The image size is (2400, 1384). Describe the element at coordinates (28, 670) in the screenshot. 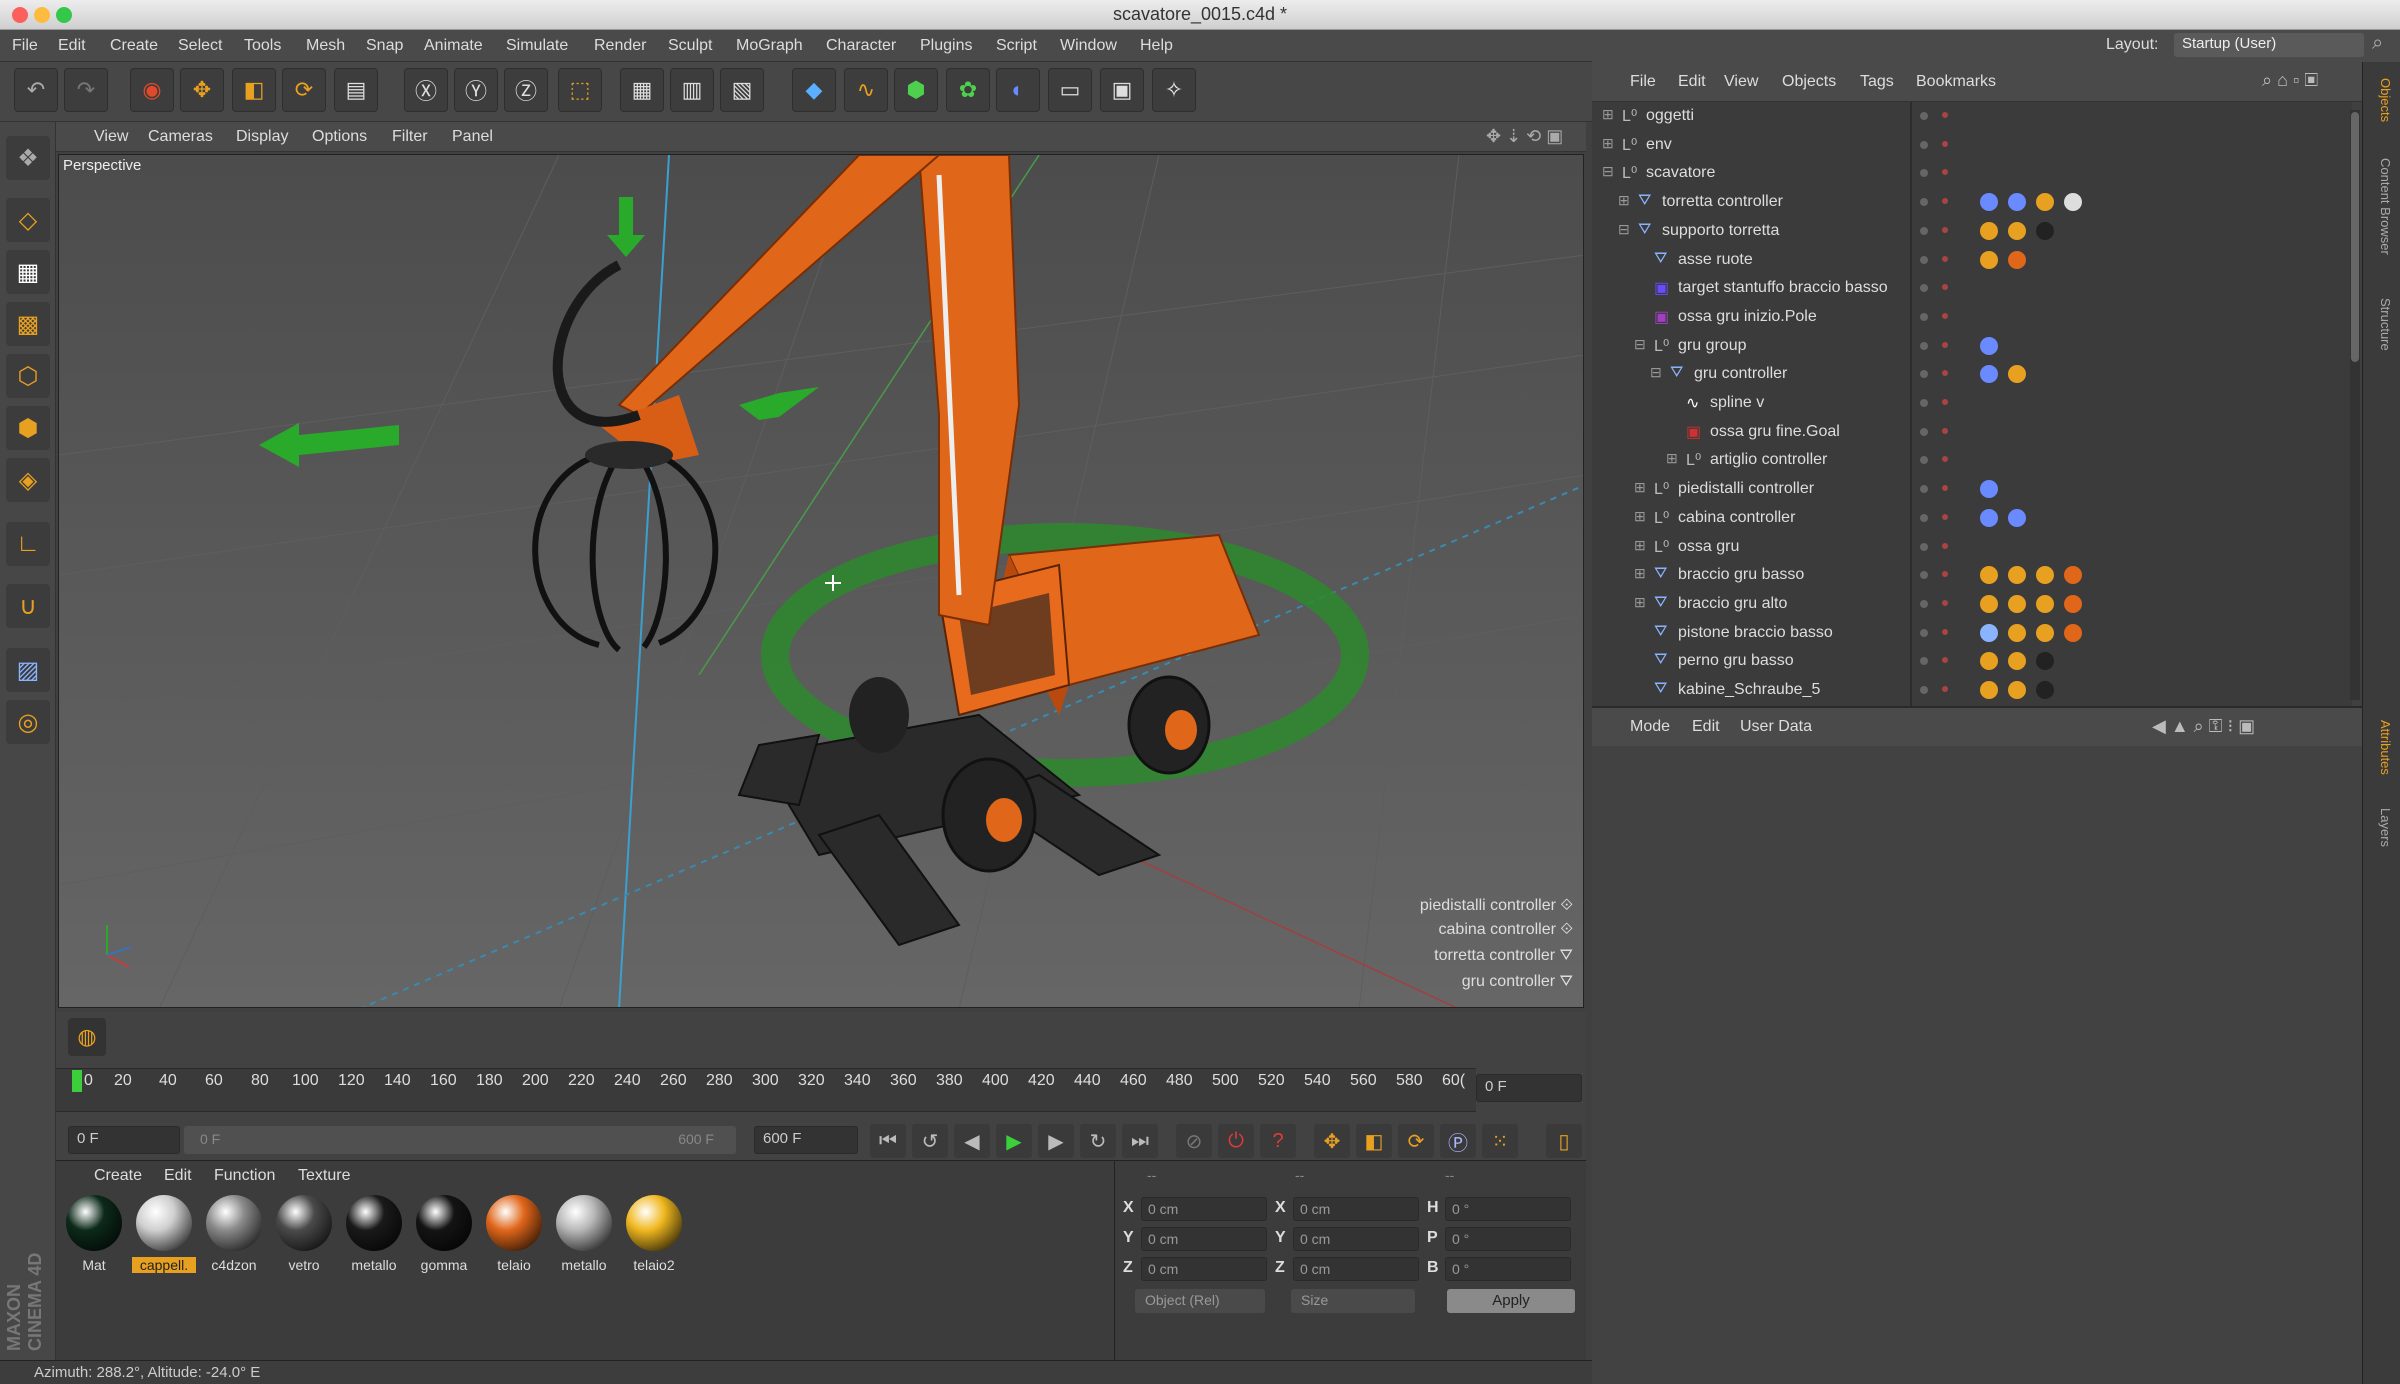

I see `workplane-button: ▨` at that location.